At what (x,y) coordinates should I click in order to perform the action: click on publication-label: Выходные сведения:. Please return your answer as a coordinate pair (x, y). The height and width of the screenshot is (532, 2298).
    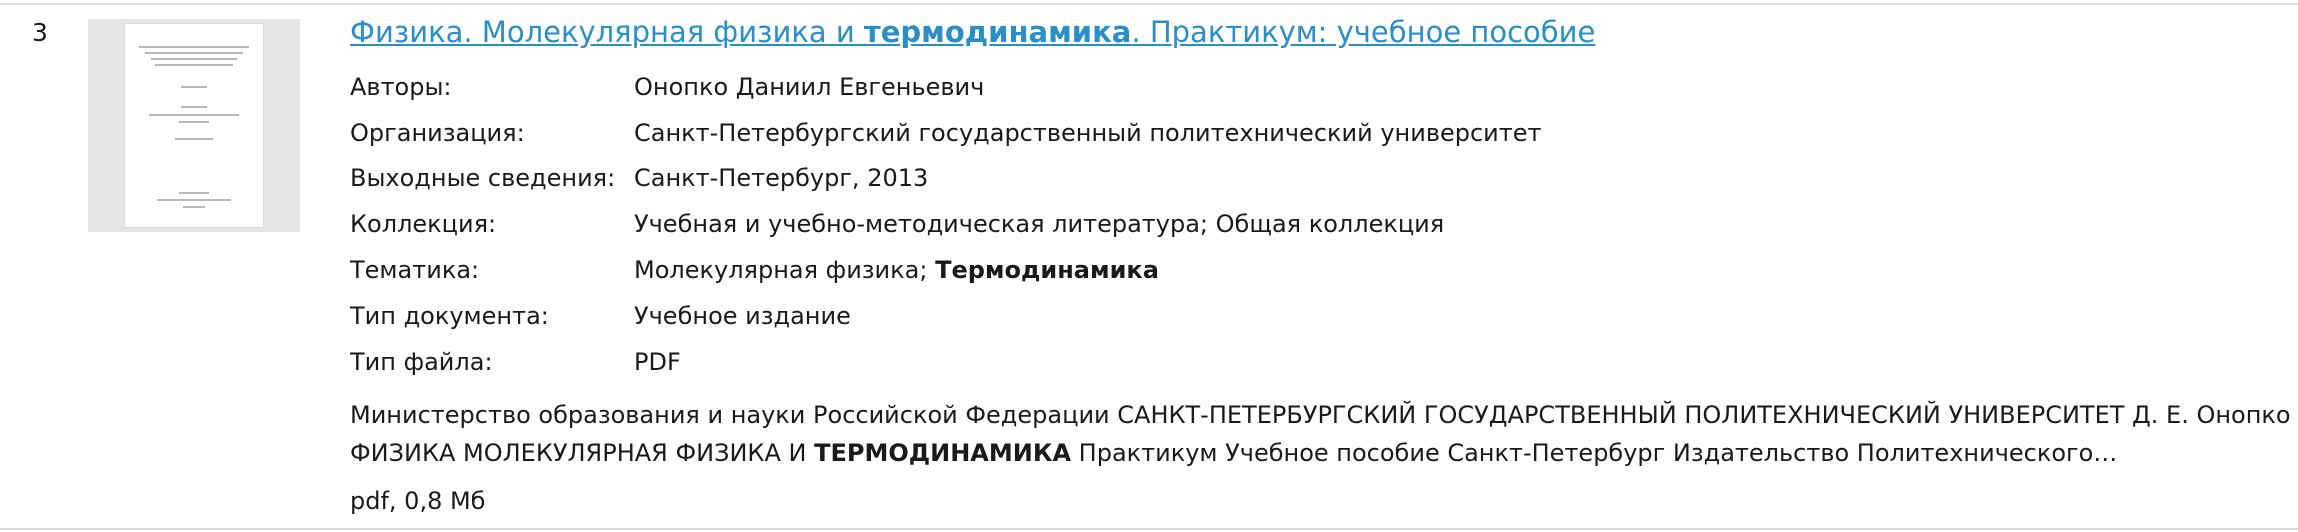
    Looking at the image, I should click on (483, 178).